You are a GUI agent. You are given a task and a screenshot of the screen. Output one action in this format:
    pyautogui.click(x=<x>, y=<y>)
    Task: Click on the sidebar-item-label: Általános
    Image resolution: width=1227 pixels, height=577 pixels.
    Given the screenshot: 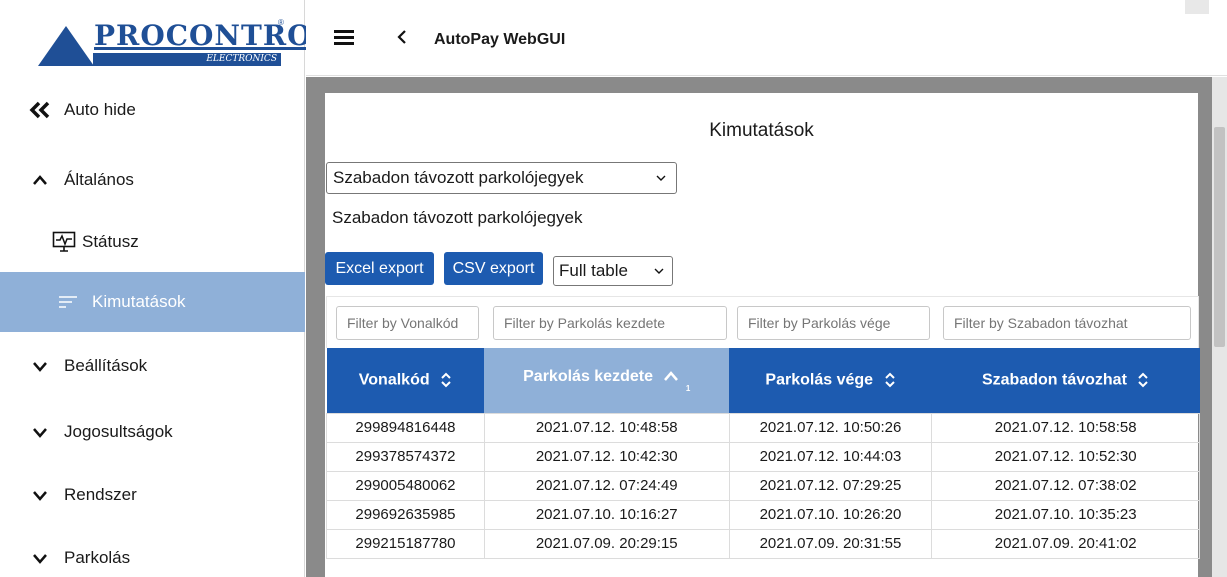 What is the action you would take?
    pyautogui.click(x=99, y=179)
    